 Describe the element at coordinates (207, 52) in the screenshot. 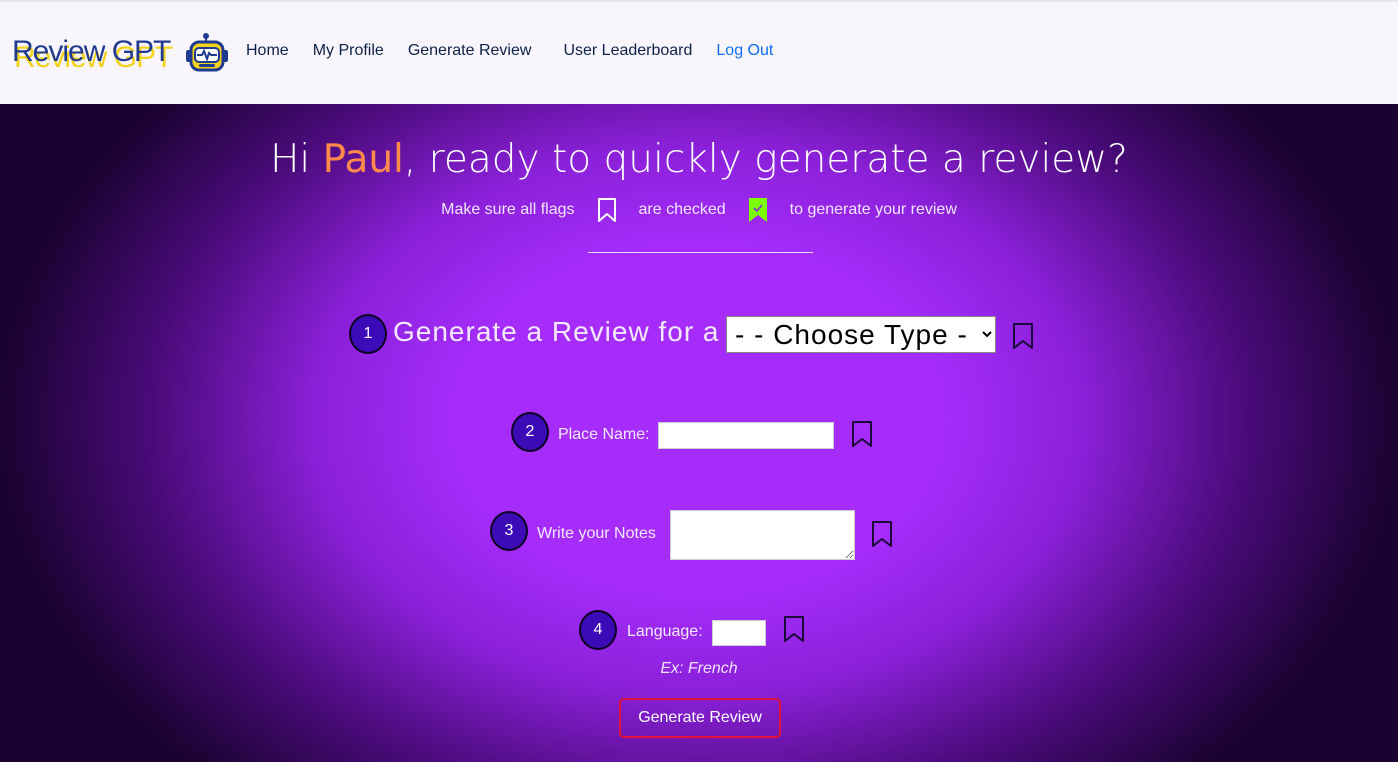

I see `robot-logo-icon` at that location.